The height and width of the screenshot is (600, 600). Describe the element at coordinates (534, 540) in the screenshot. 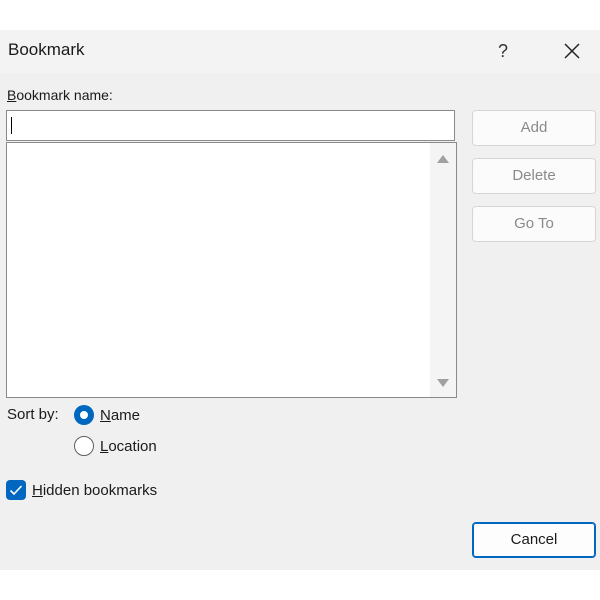

I see `cancel-button: Cancel` at that location.